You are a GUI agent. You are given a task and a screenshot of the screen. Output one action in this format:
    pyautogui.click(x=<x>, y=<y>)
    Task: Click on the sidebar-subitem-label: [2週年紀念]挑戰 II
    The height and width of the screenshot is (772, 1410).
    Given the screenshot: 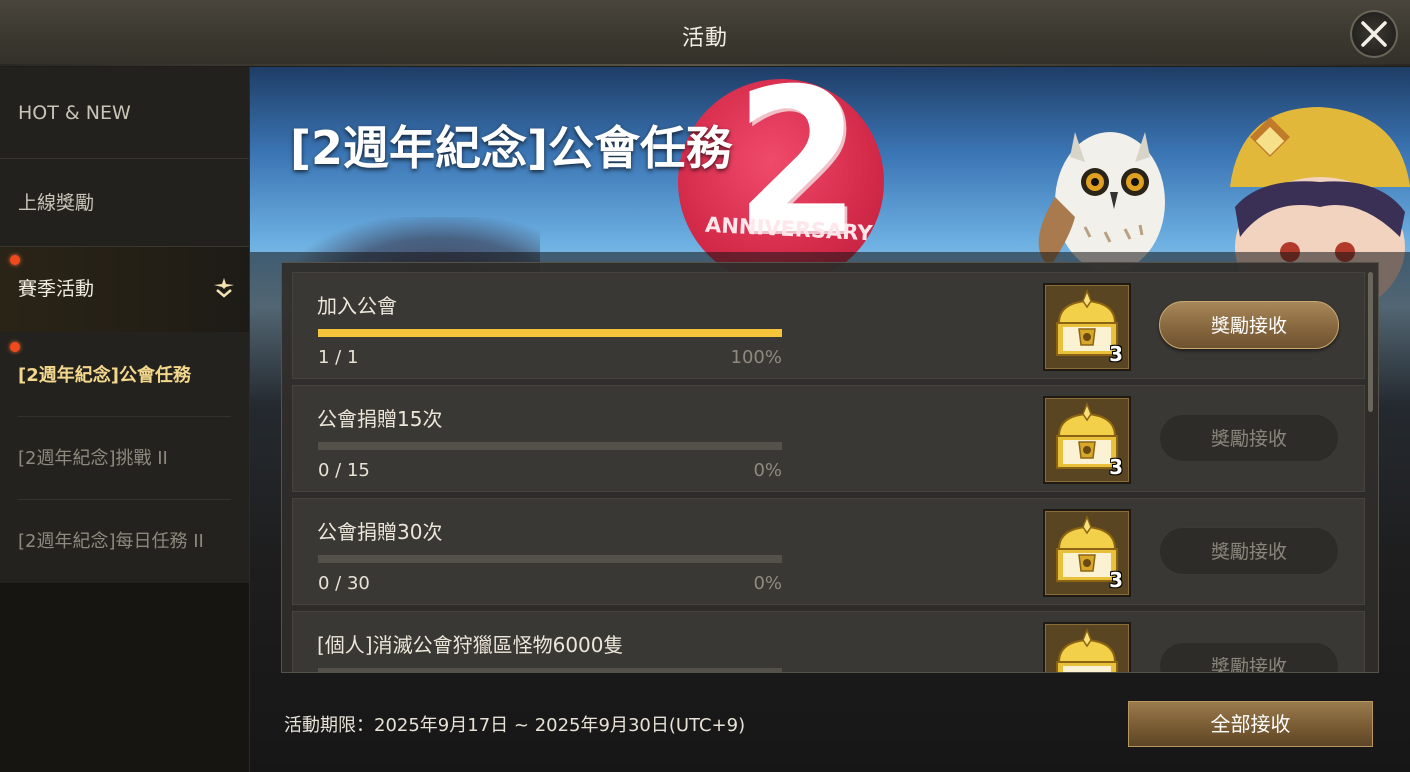 What is the action you would take?
    pyautogui.click(x=93, y=458)
    